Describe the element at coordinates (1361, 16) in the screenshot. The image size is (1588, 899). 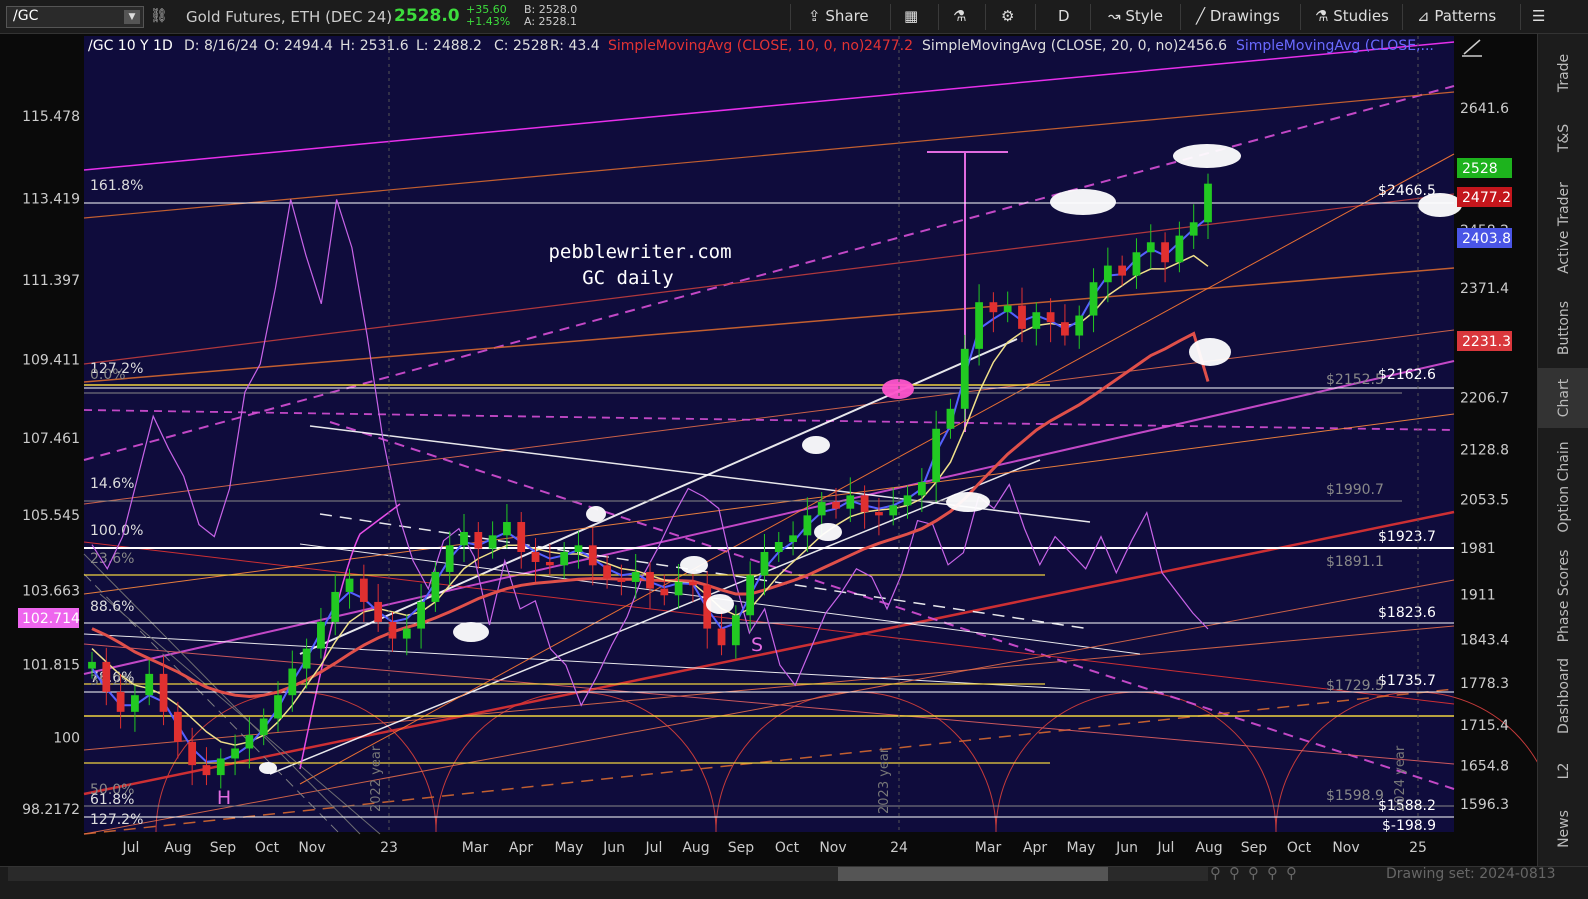
I see `studies-label: Studies` at that location.